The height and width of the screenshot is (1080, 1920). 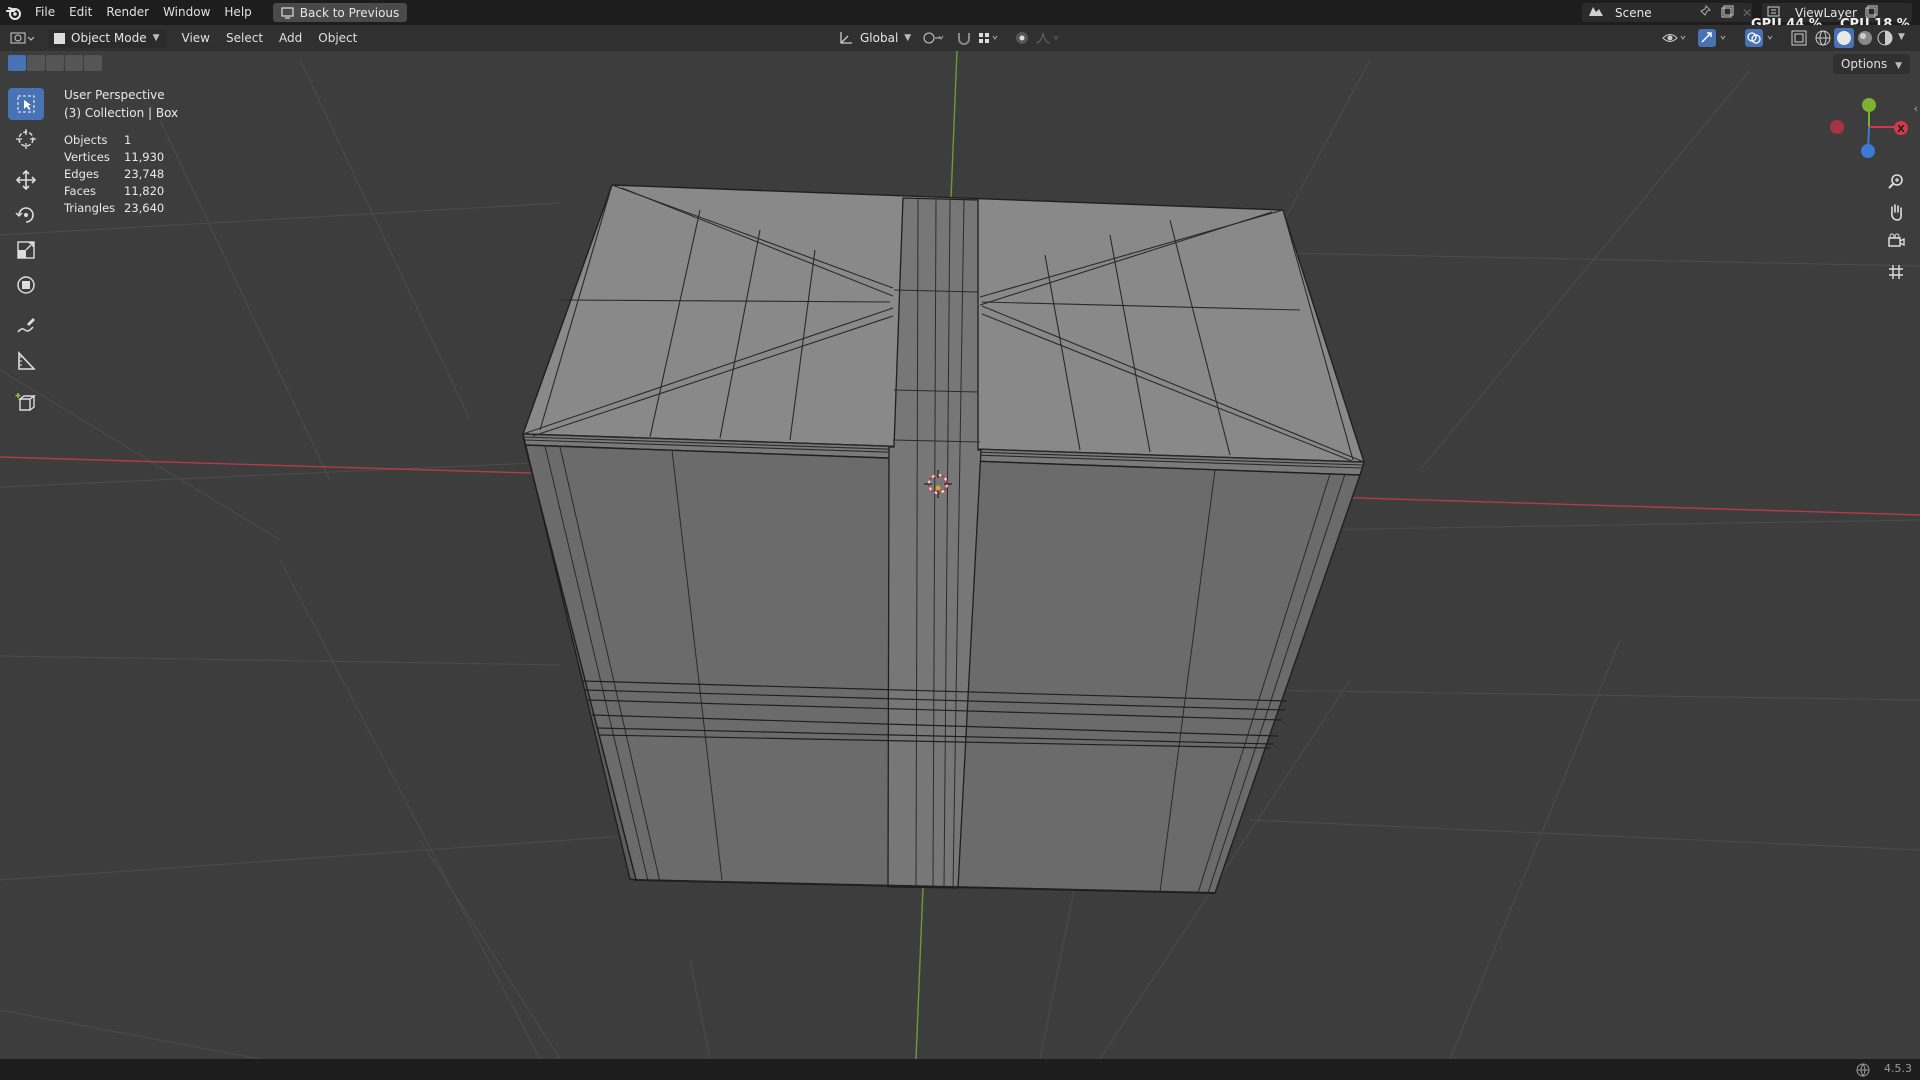 What do you see at coordinates (1867, 133) in the screenshot?
I see `navigation-gizmo: X` at bounding box center [1867, 133].